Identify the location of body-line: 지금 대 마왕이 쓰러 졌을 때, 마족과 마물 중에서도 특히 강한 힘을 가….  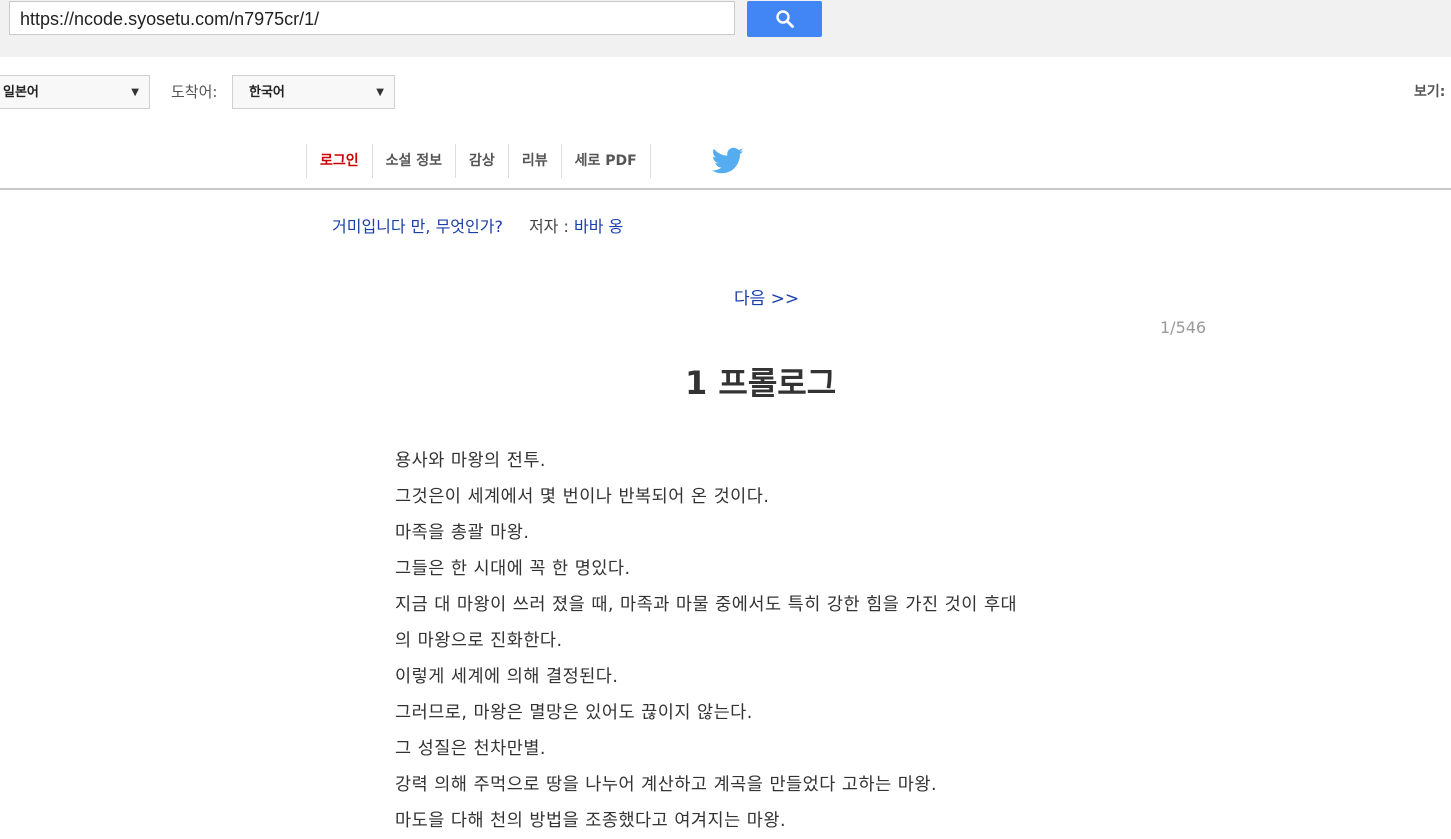
(706, 605).